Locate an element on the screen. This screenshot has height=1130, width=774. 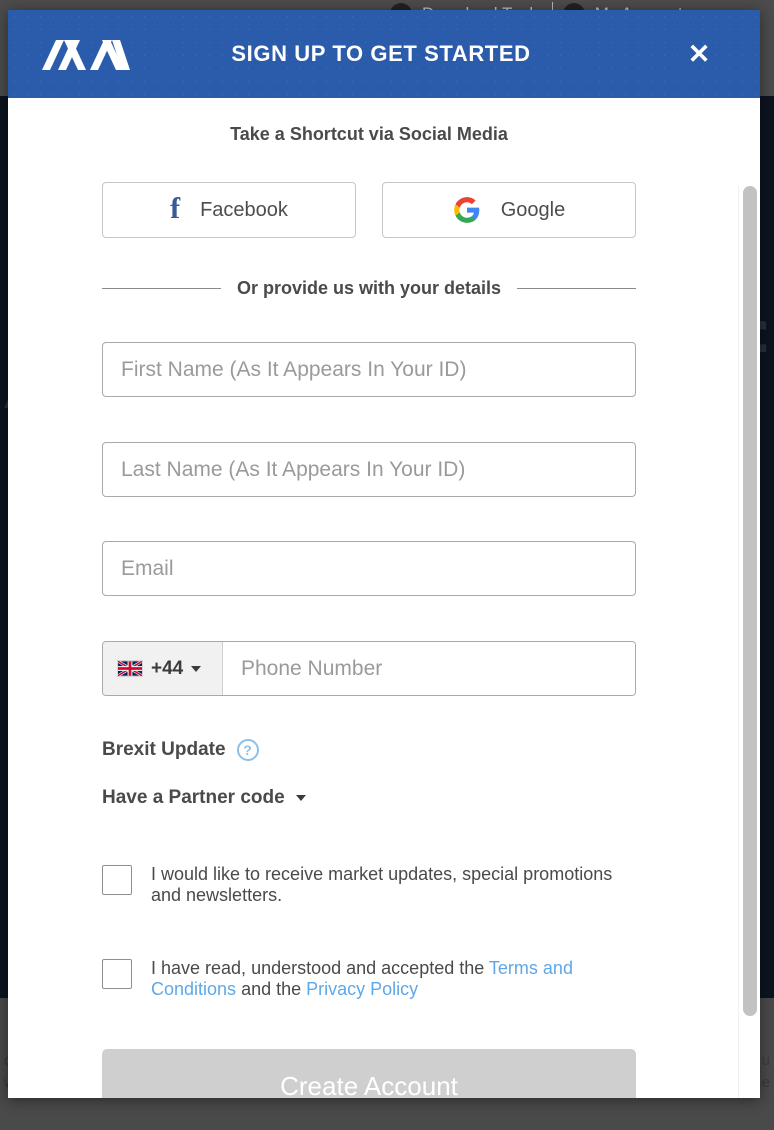
google-signup-button: Google is located at coordinates (509, 210).